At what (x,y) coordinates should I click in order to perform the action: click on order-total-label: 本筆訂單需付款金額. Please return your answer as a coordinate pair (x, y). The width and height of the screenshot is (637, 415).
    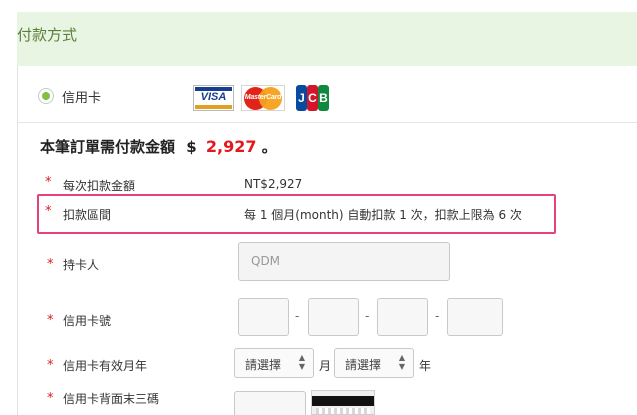
    Looking at the image, I should click on (108, 147).